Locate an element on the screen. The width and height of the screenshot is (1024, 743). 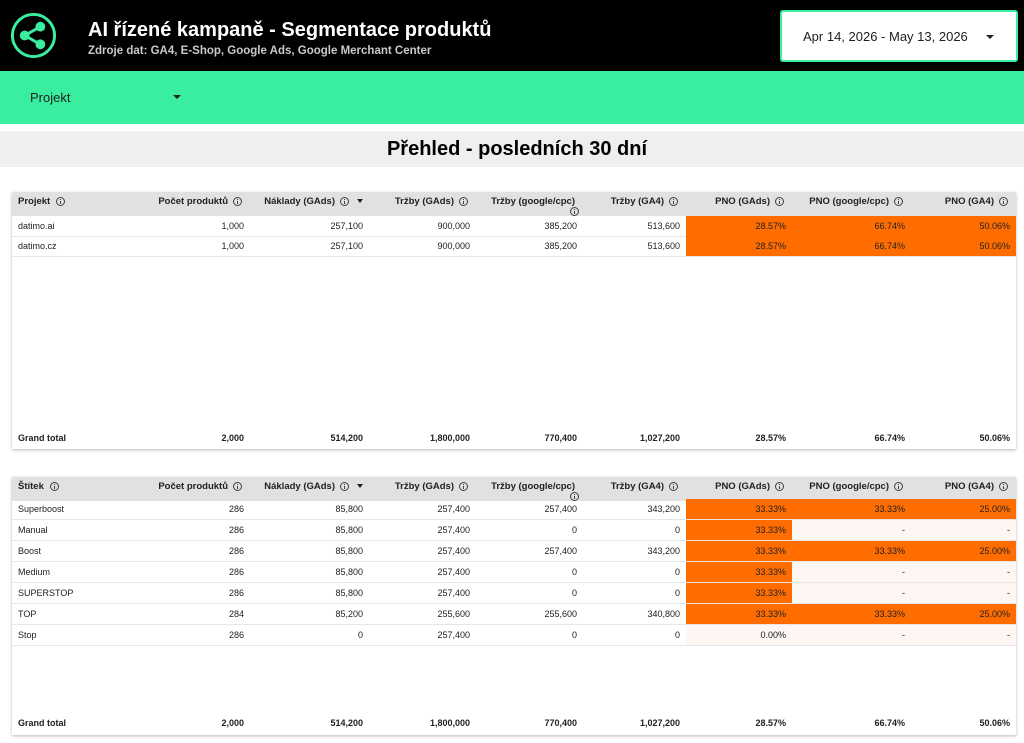
column-header-stitek: Štítek is located at coordinates (72, 489).